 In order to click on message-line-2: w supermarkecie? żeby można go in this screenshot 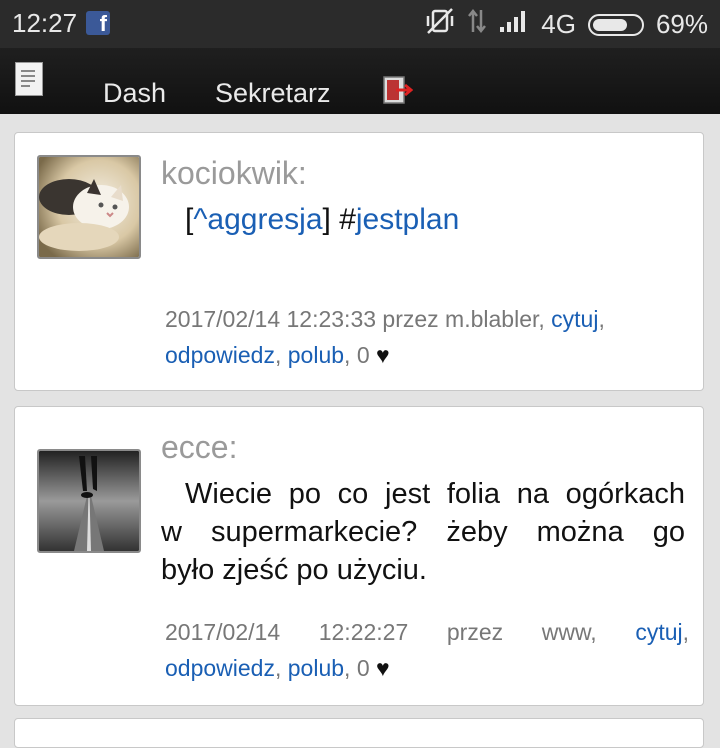, I will do `click(423, 532)`.